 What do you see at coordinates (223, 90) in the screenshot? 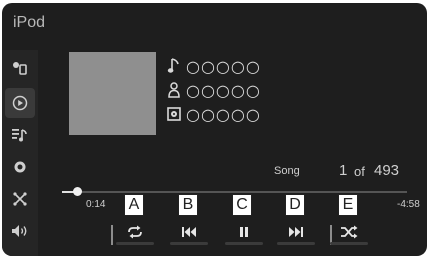
I see `artist-name: ○○○○○` at bounding box center [223, 90].